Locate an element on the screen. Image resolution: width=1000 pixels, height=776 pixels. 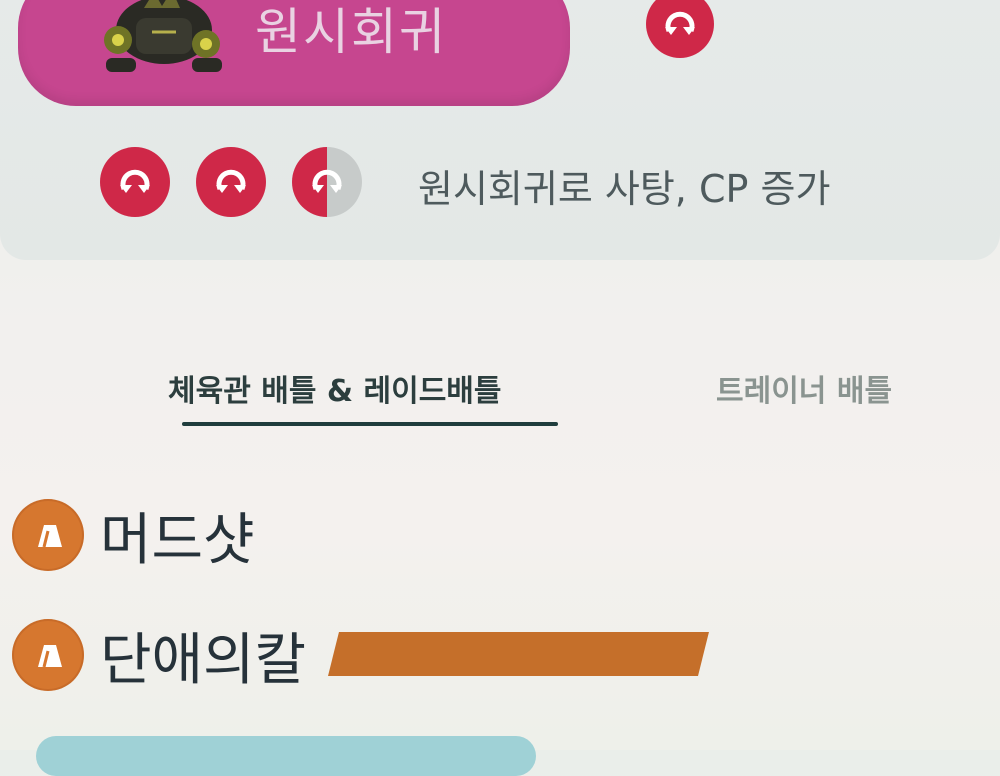
tab-trainer-battle: 트레이너 배틀 is located at coordinates (804, 388).